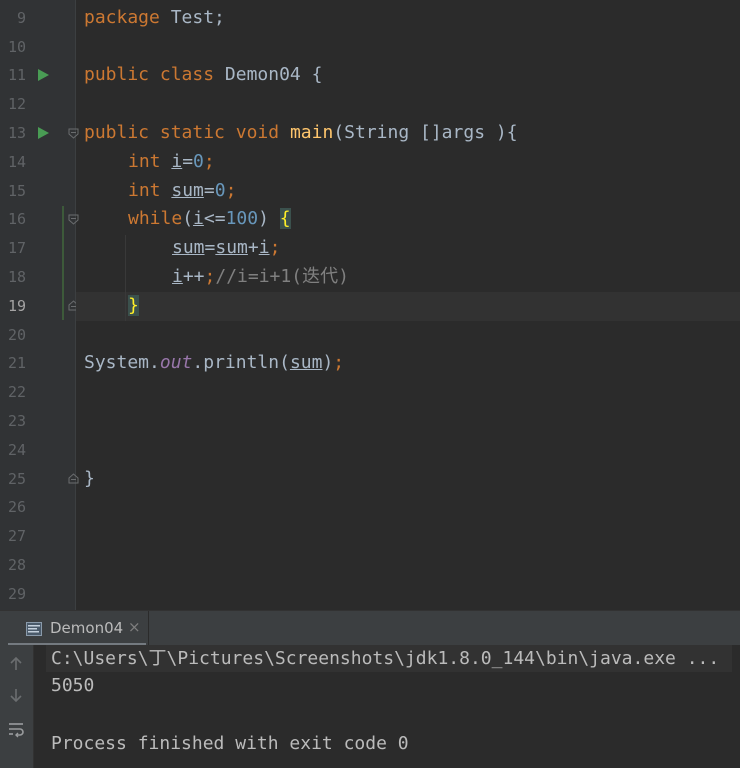 The width and height of the screenshot is (740, 768). I want to click on line-number: 16, so click(16, 219).